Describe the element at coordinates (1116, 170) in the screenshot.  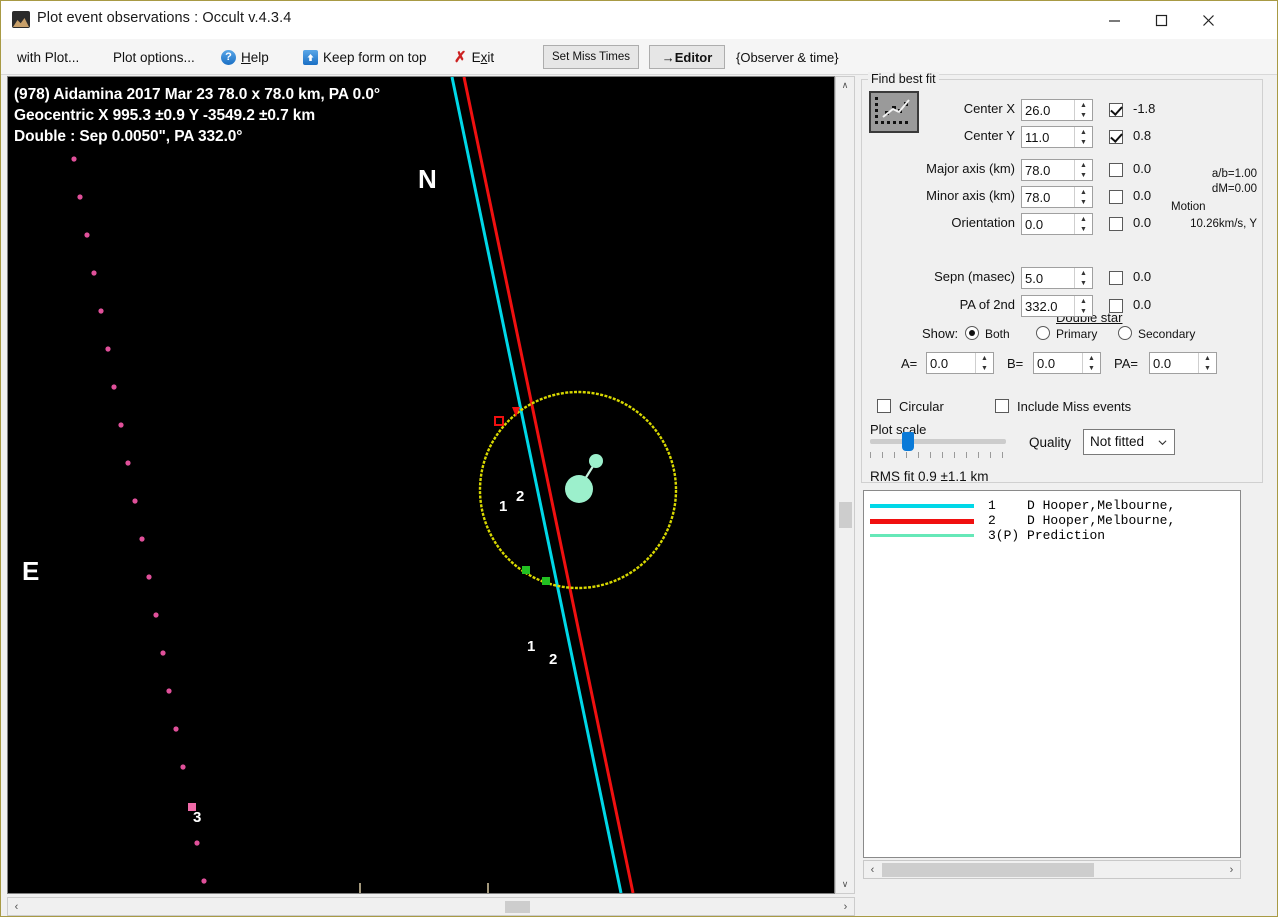
I see `major-axis-checkbox` at that location.